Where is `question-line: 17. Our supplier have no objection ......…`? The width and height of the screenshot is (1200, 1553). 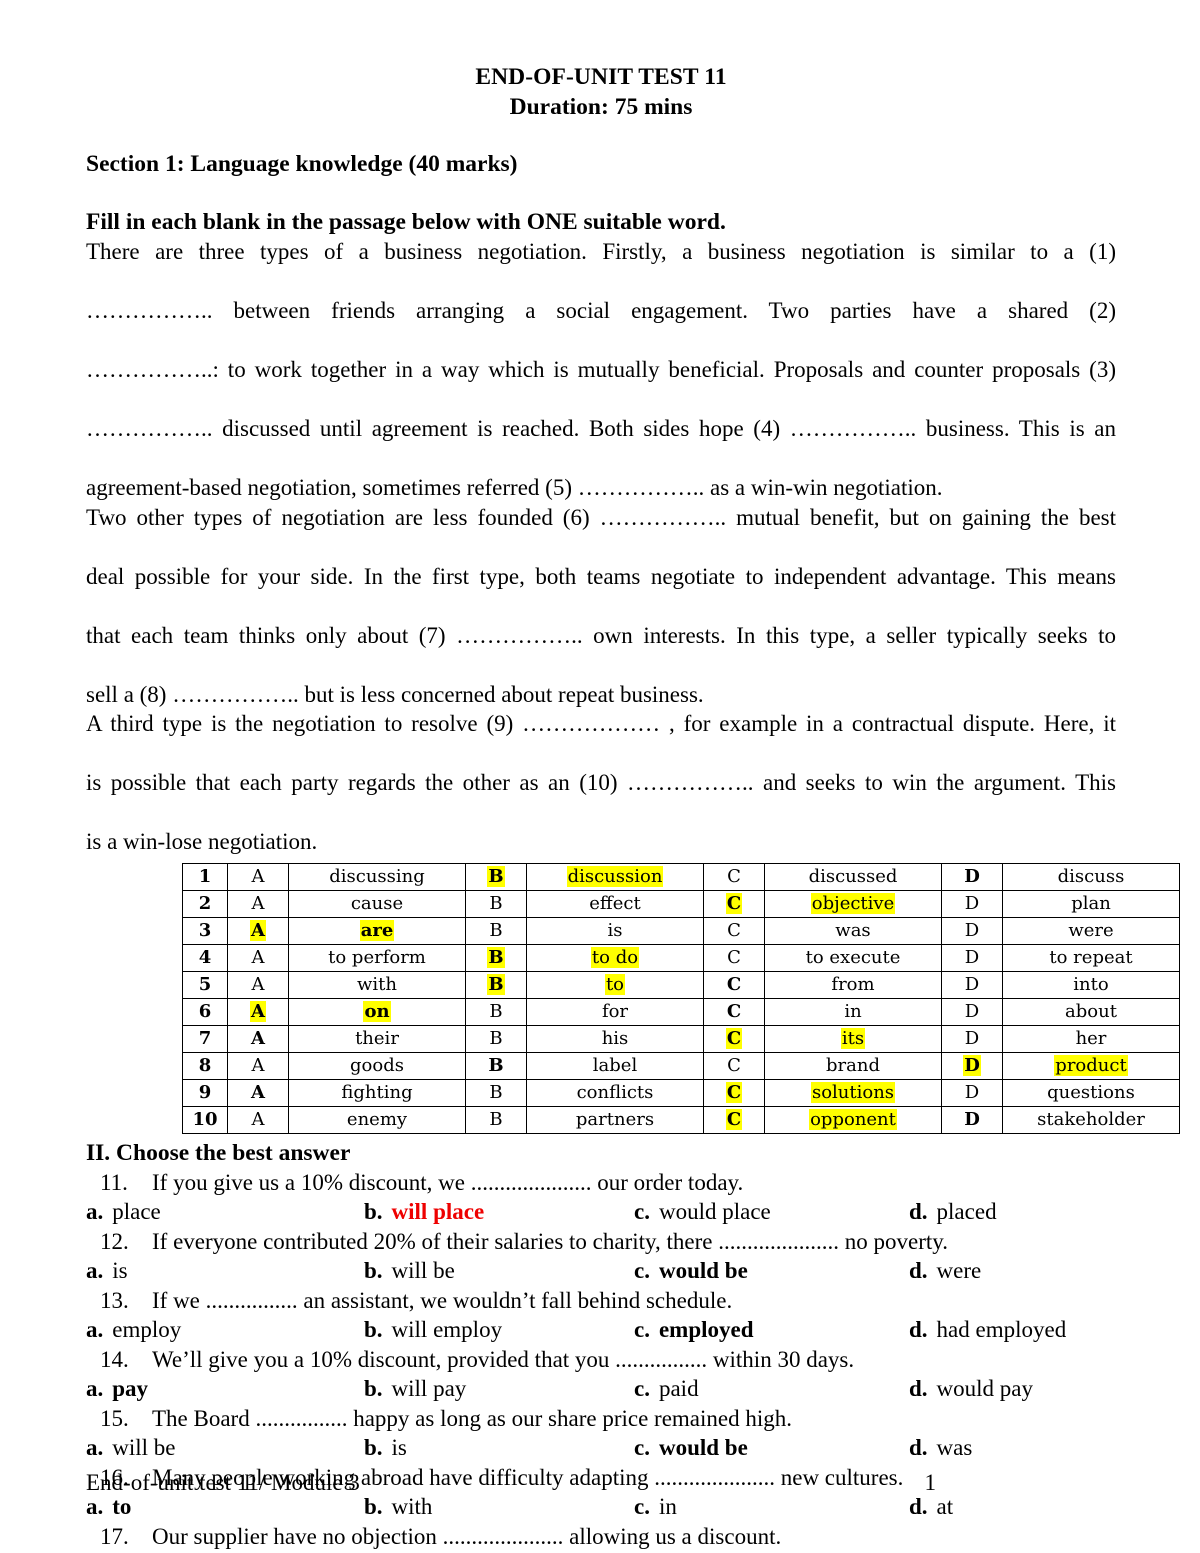 question-line: 17. Our supplier have no objection ......… is located at coordinates (601, 1537).